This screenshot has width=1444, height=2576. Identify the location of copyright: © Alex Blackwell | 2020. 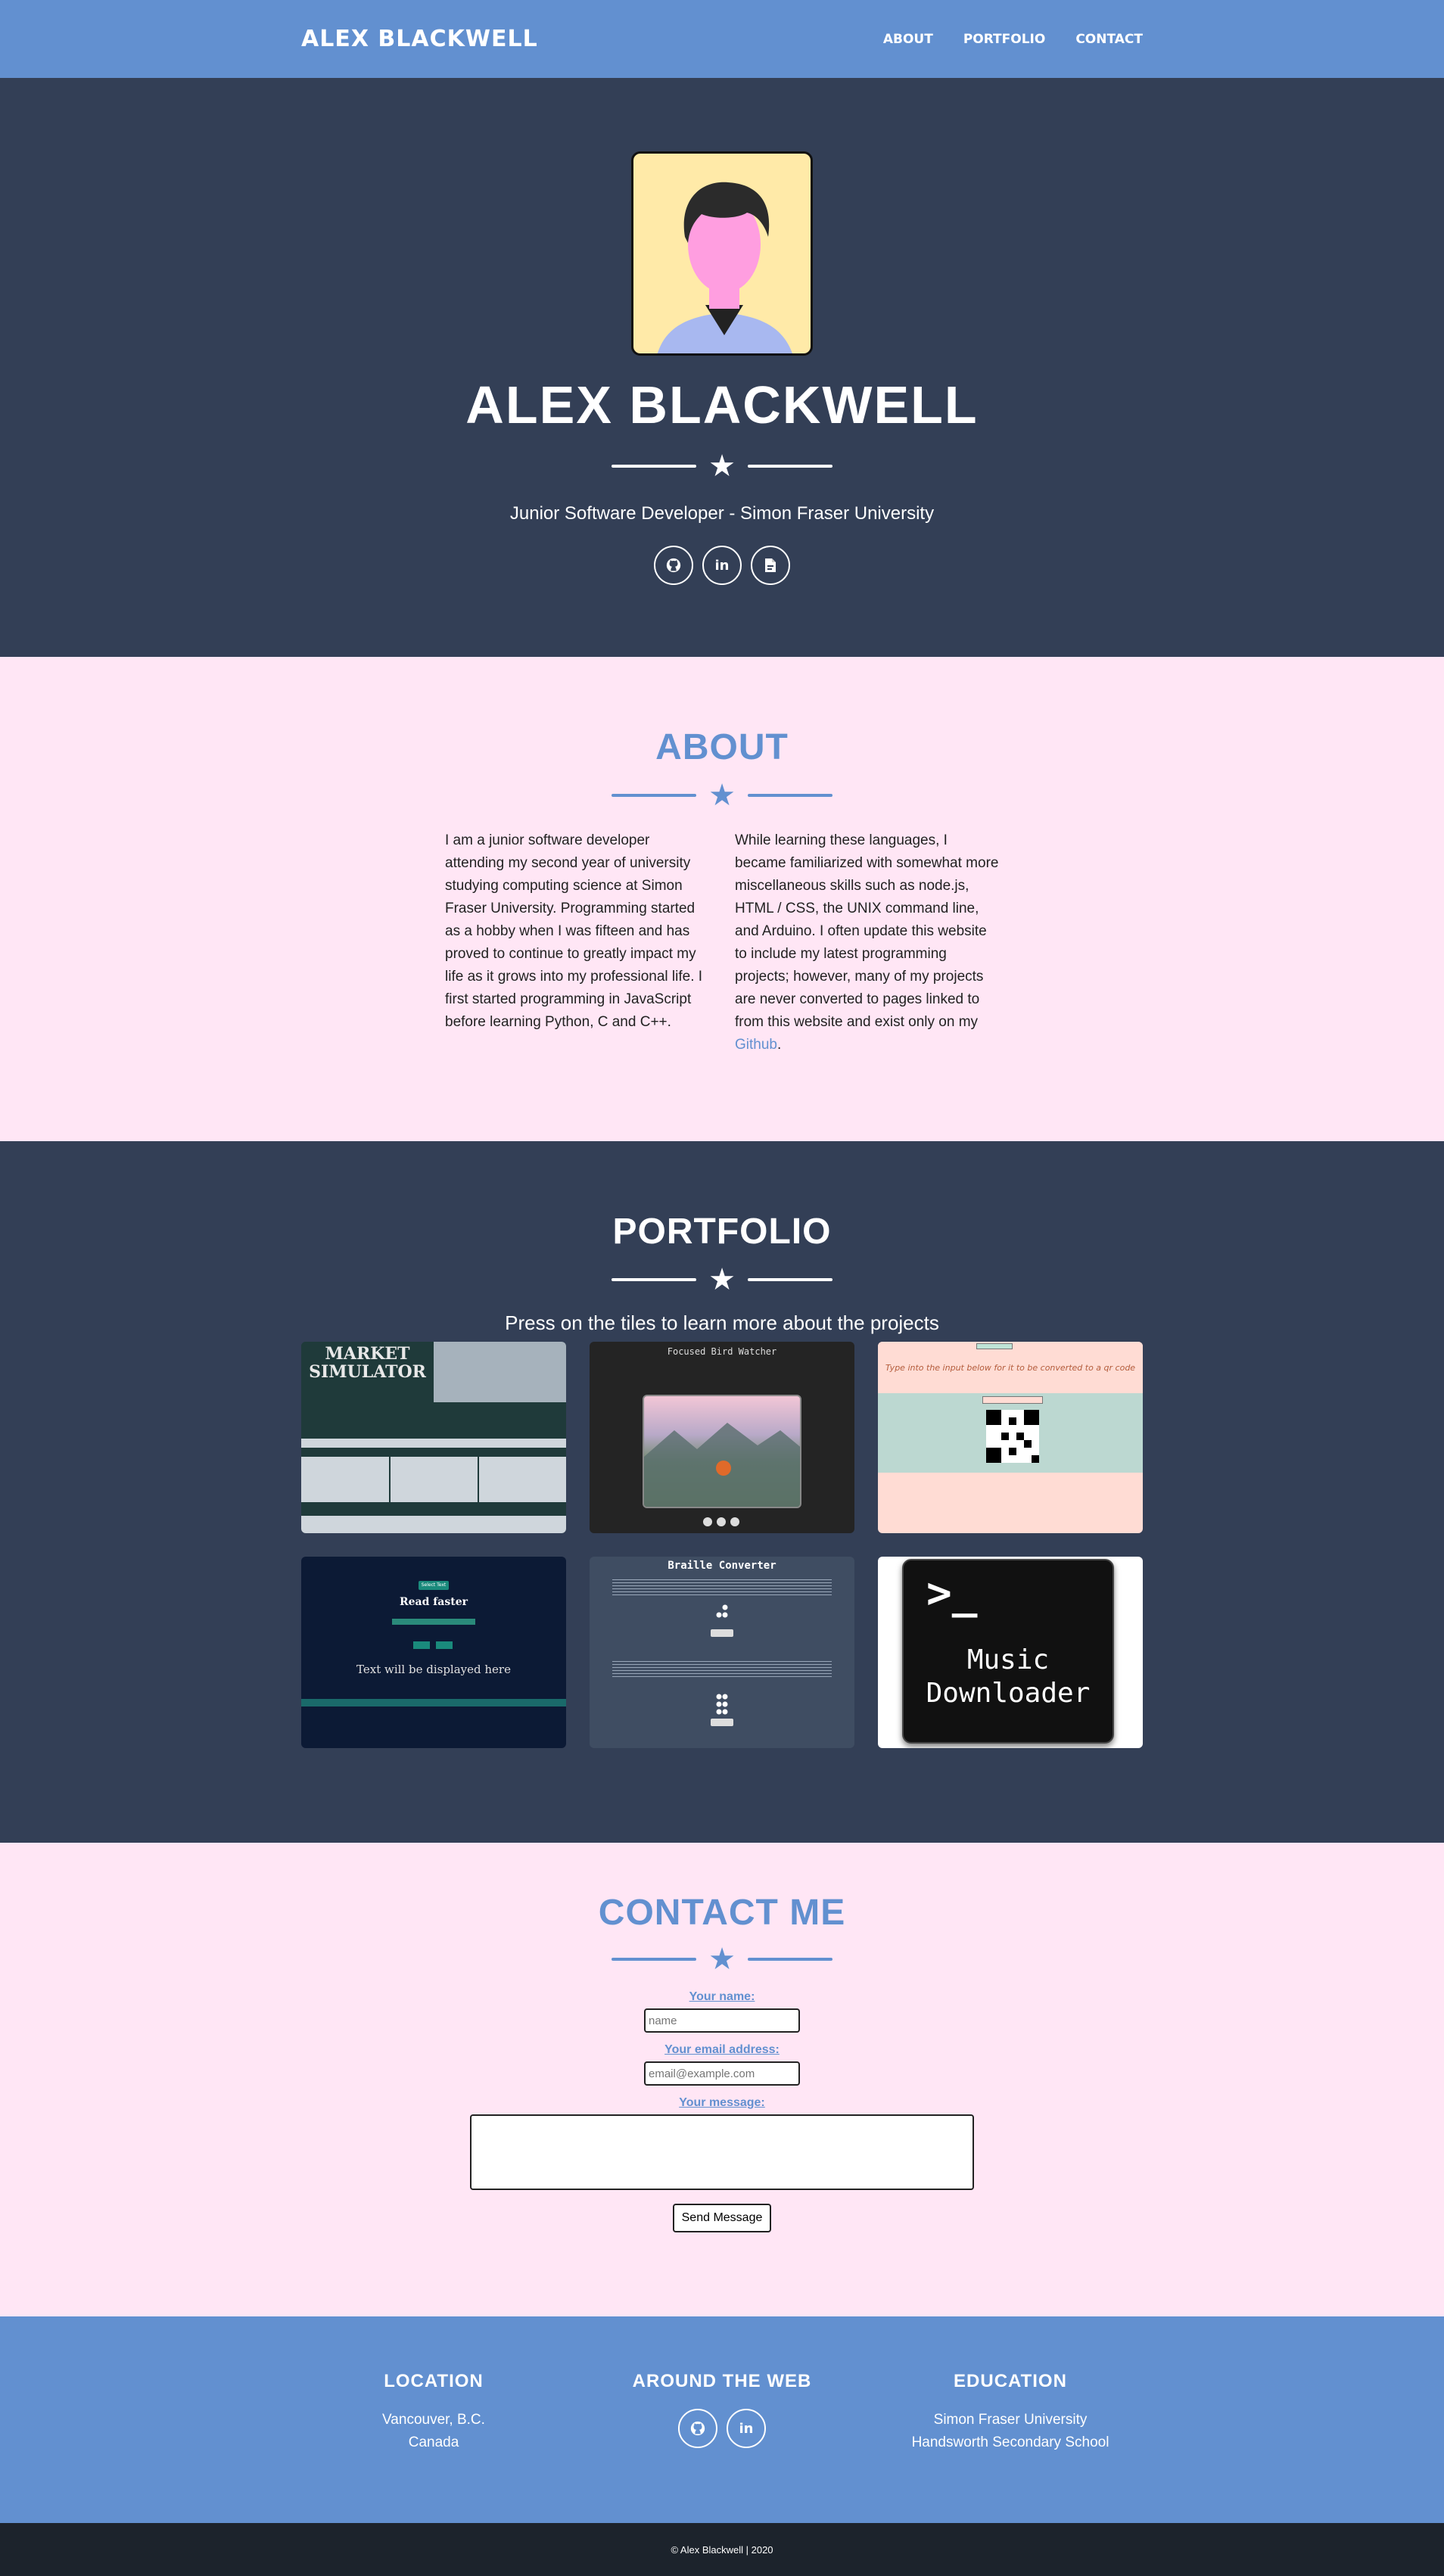
(722, 2549).